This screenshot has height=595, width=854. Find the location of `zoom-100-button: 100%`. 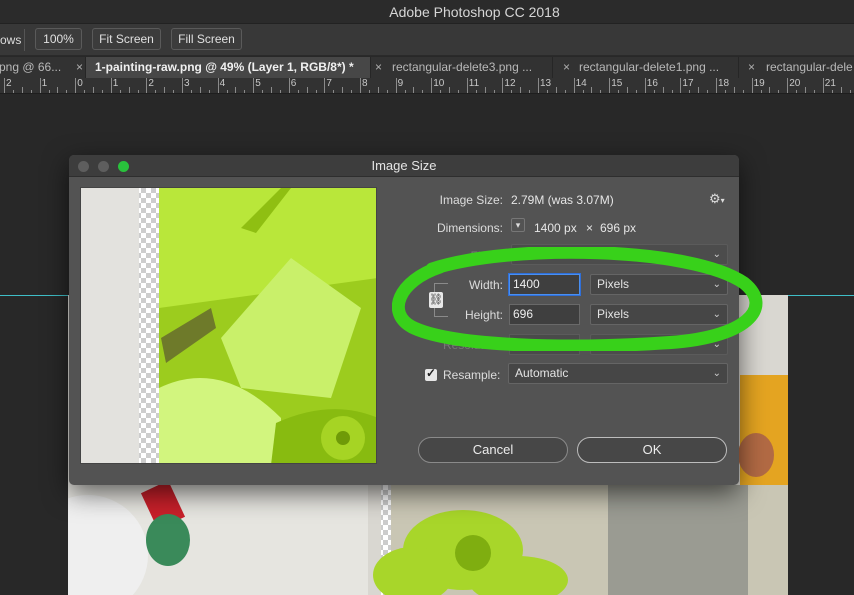

zoom-100-button: 100% is located at coordinates (58, 39).